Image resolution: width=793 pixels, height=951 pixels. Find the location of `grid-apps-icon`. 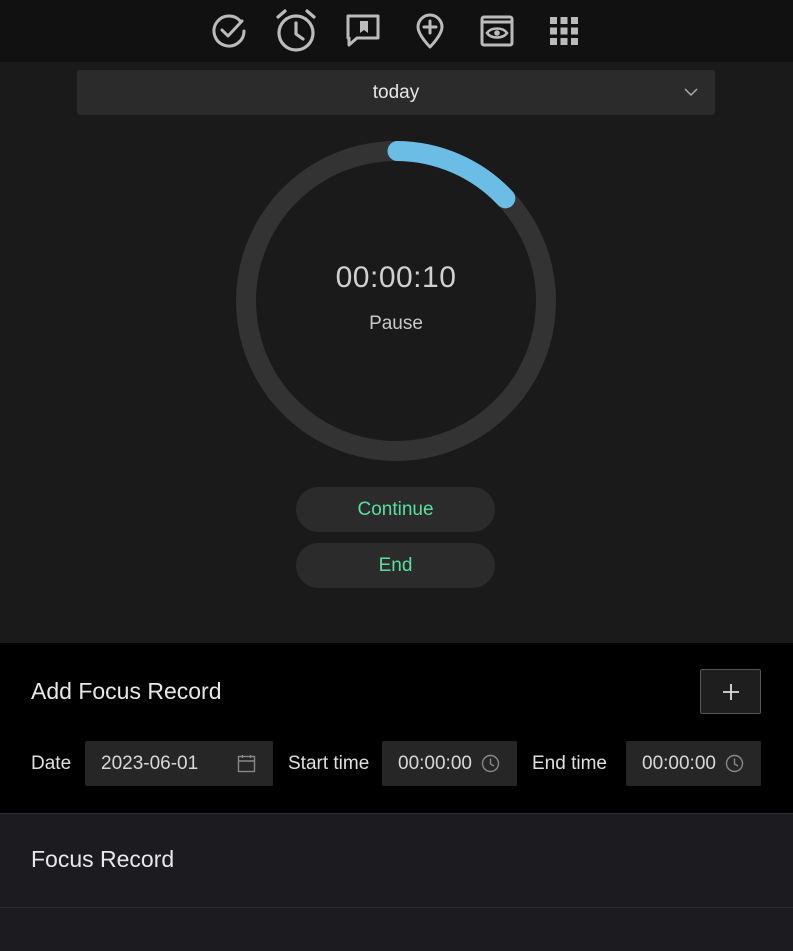

grid-apps-icon is located at coordinates (564, 31).